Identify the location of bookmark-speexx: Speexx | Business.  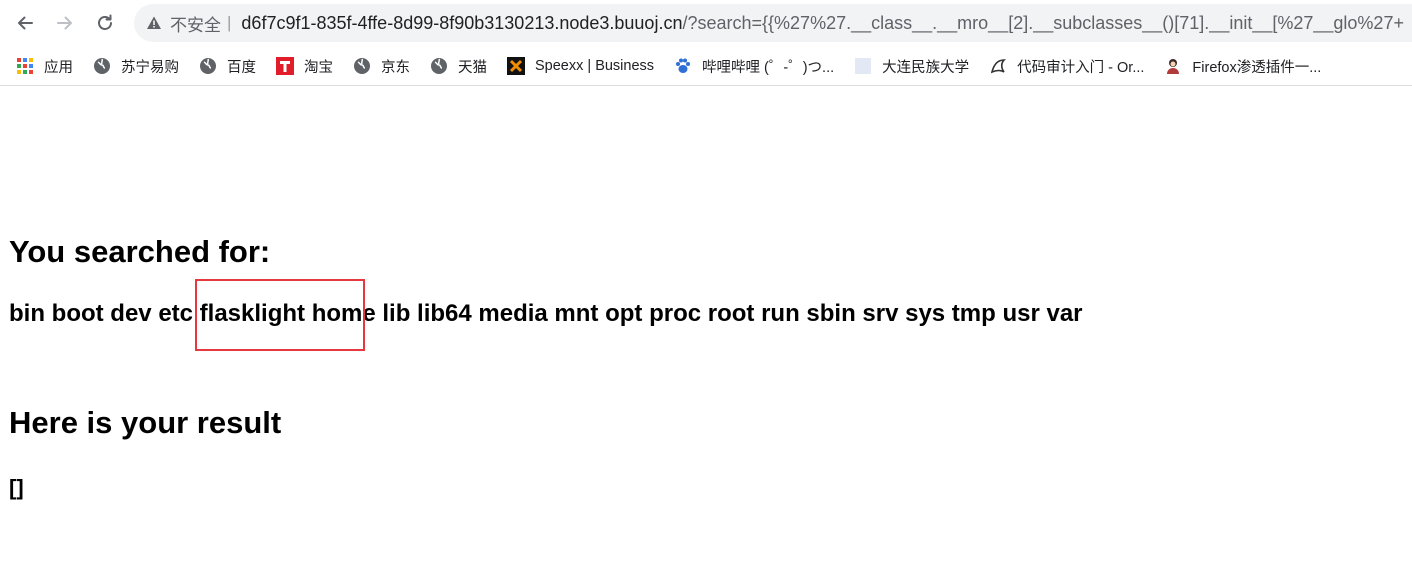
(580, 66).